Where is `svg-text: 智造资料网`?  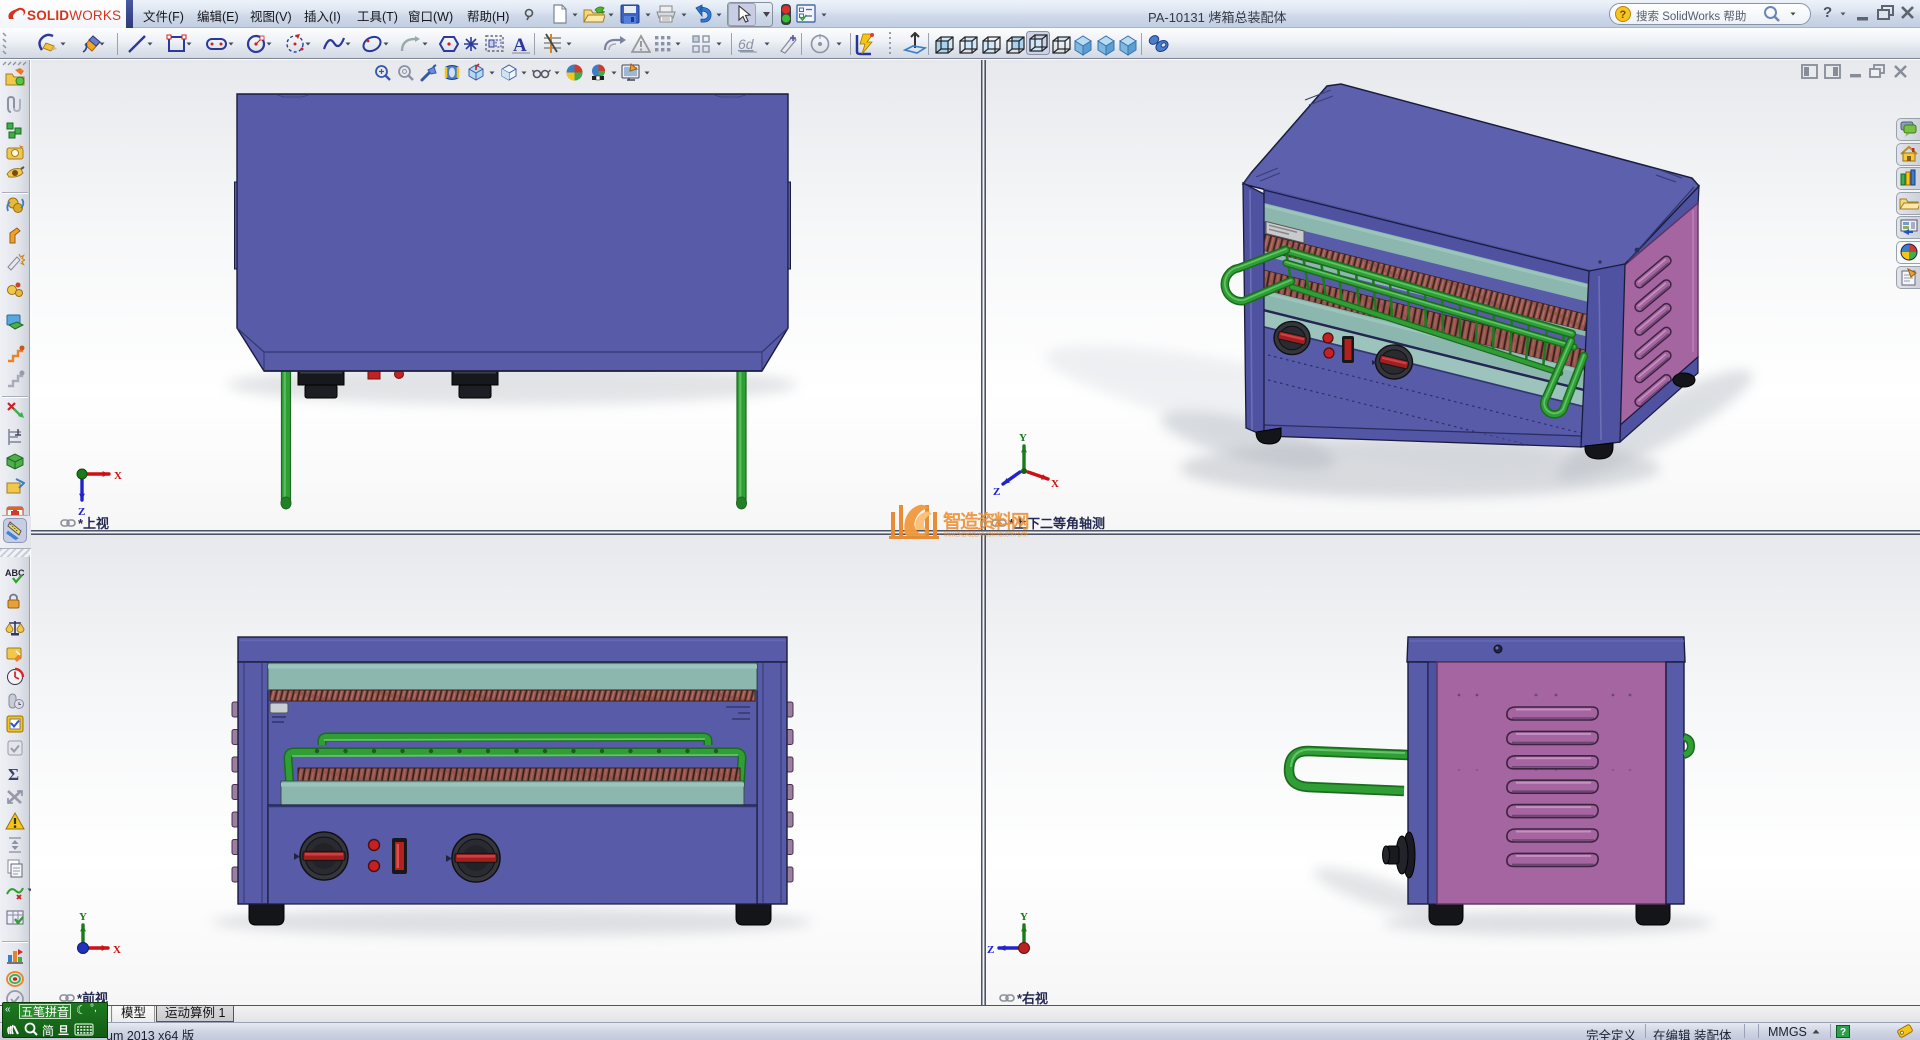
svg-text: 智造资料网 is located at coordinates (986, 521).